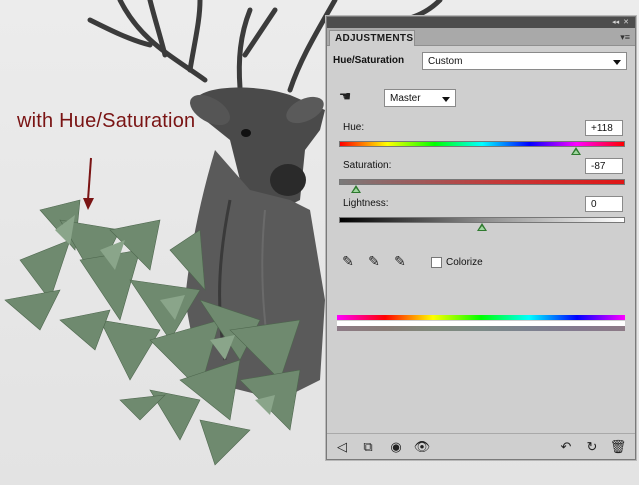  Describe the element at coordinates (405, 98) in the screenshot. I see `channel-dropdown-value: Master` at that location.